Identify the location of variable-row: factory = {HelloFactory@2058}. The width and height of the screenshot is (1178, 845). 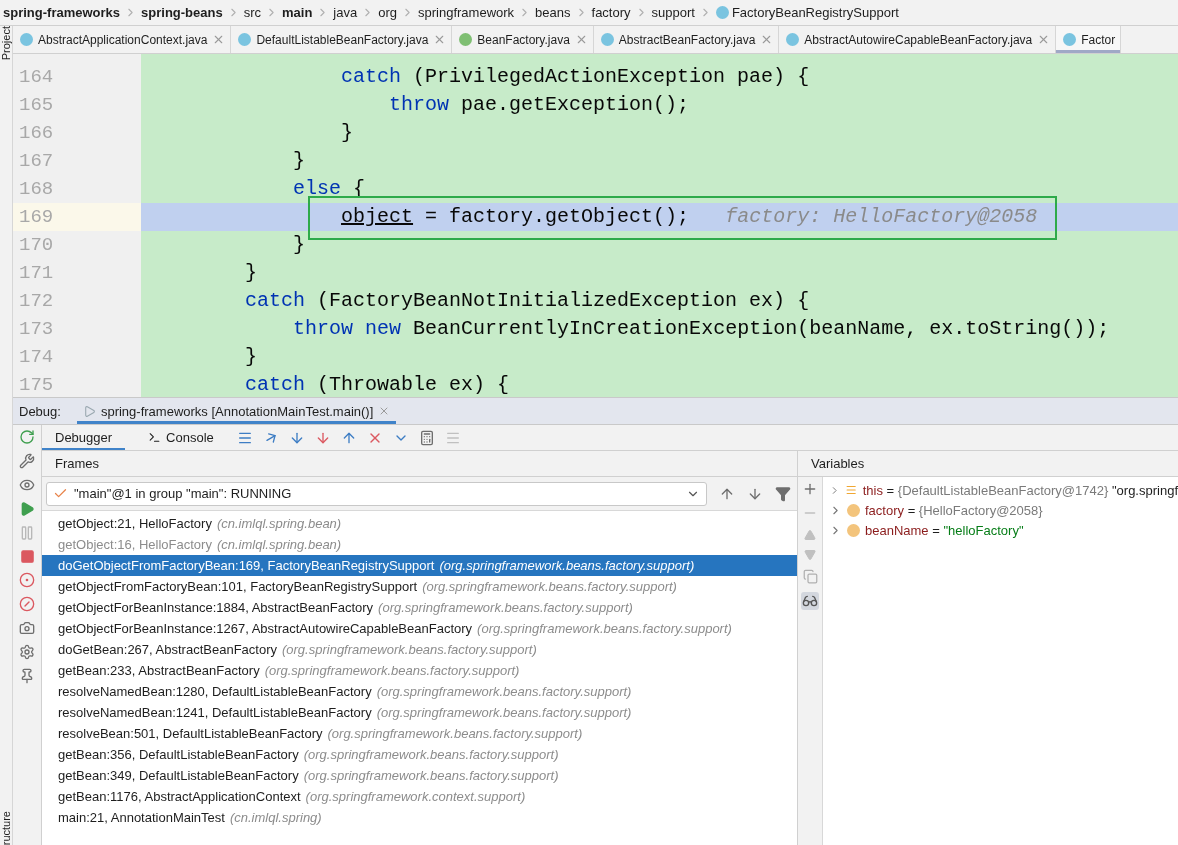
(1000, 510).